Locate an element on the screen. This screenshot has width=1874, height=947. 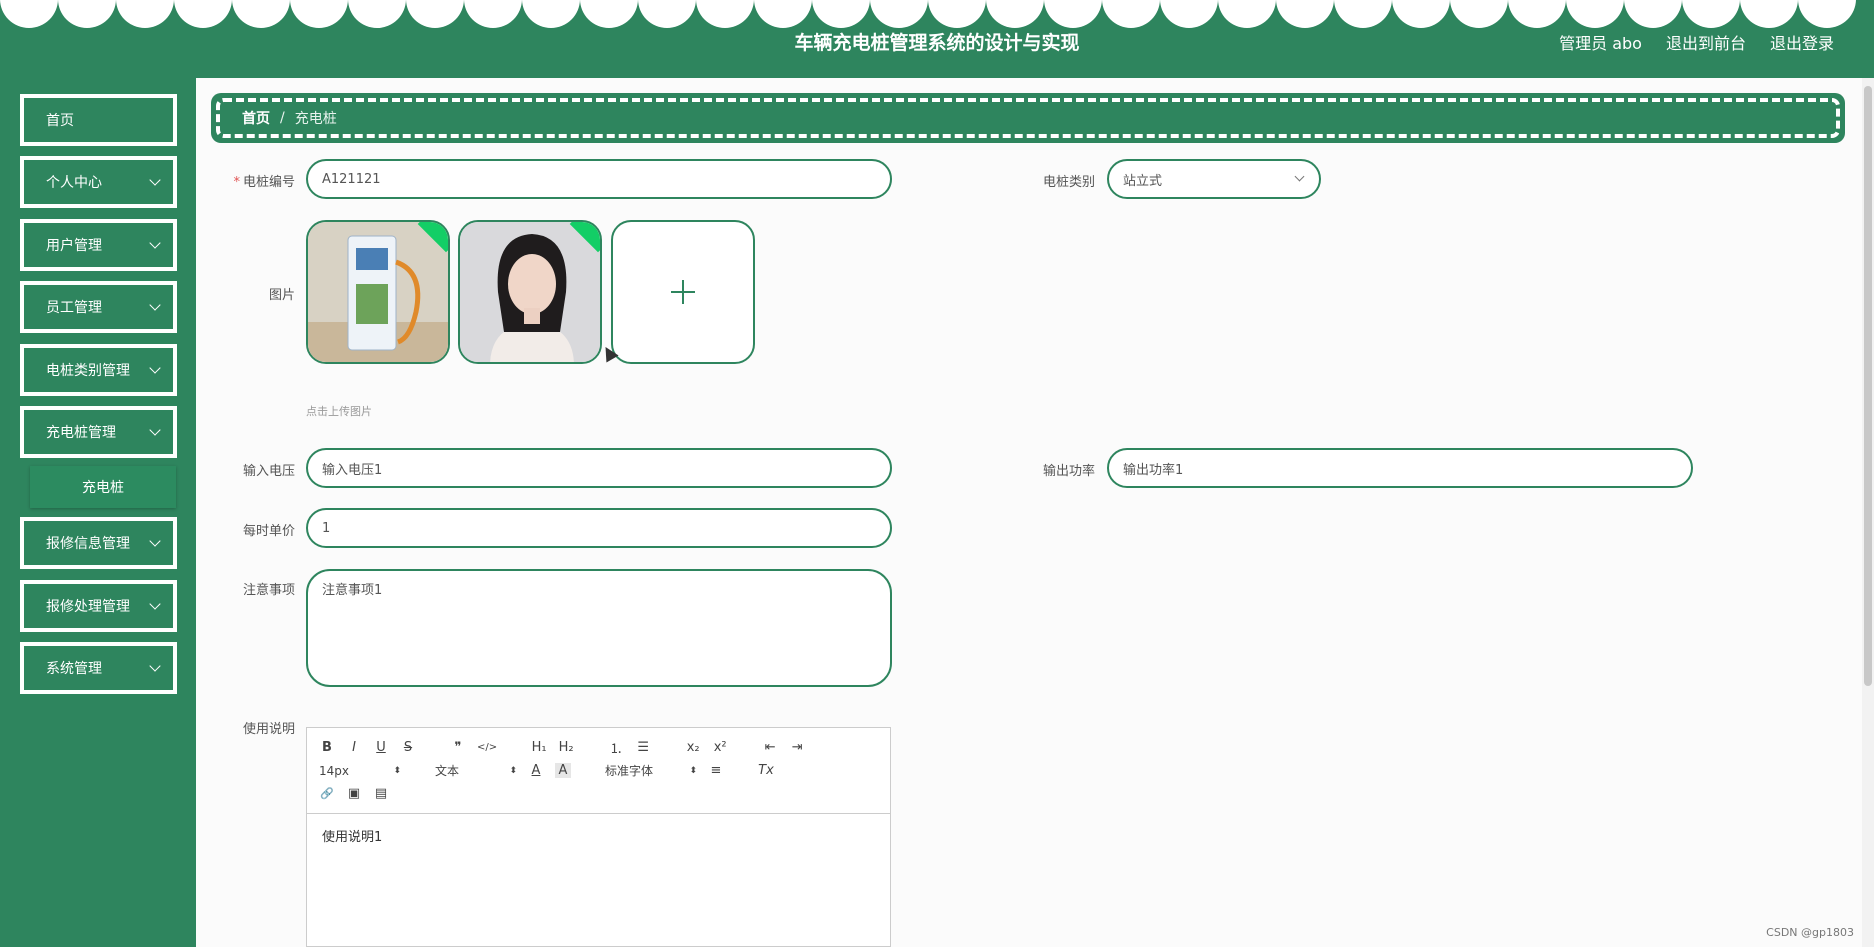
subscript-button: x₂ is located at coordinates (693, 747).